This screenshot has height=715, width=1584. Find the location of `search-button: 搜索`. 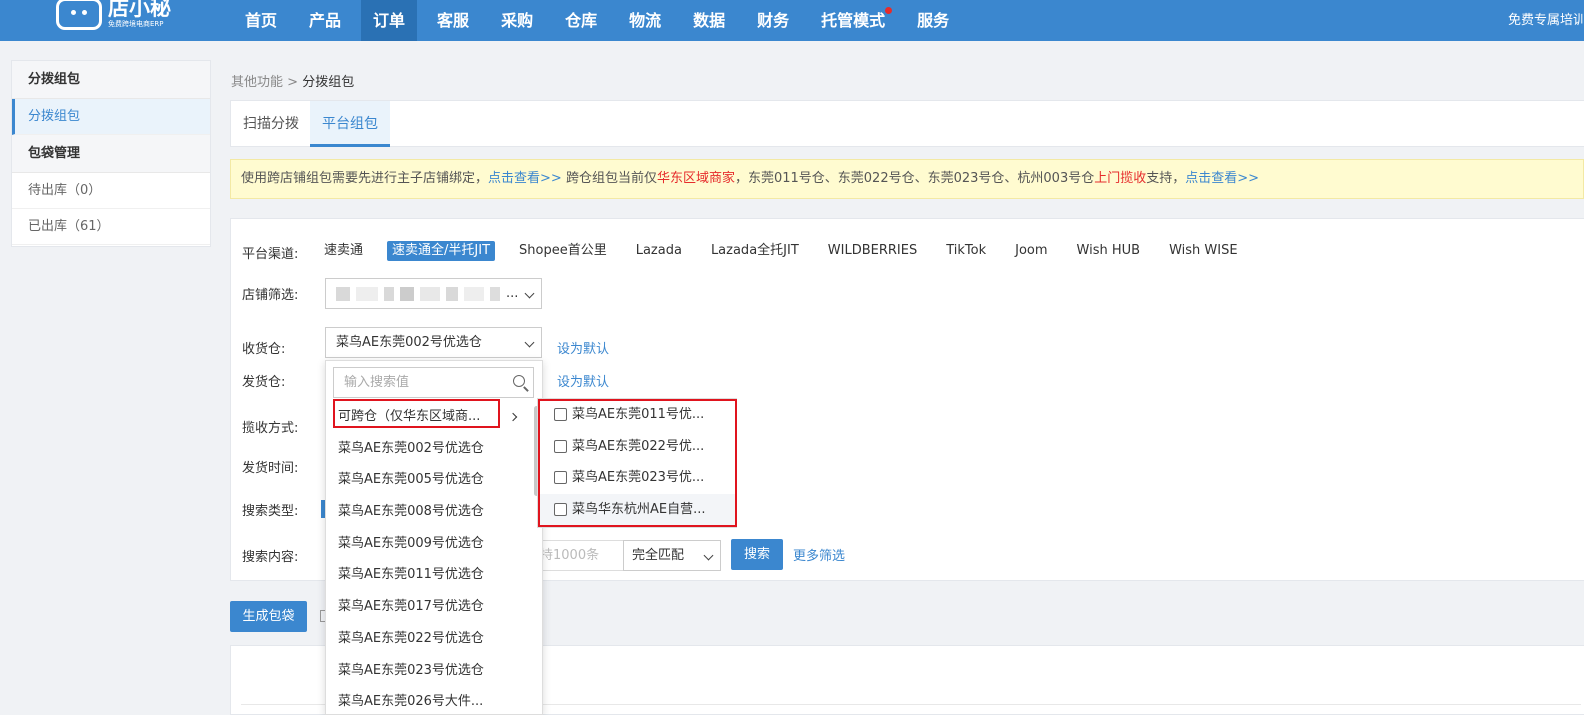

search-button: 搜索 is located at coordinates (757, 554).